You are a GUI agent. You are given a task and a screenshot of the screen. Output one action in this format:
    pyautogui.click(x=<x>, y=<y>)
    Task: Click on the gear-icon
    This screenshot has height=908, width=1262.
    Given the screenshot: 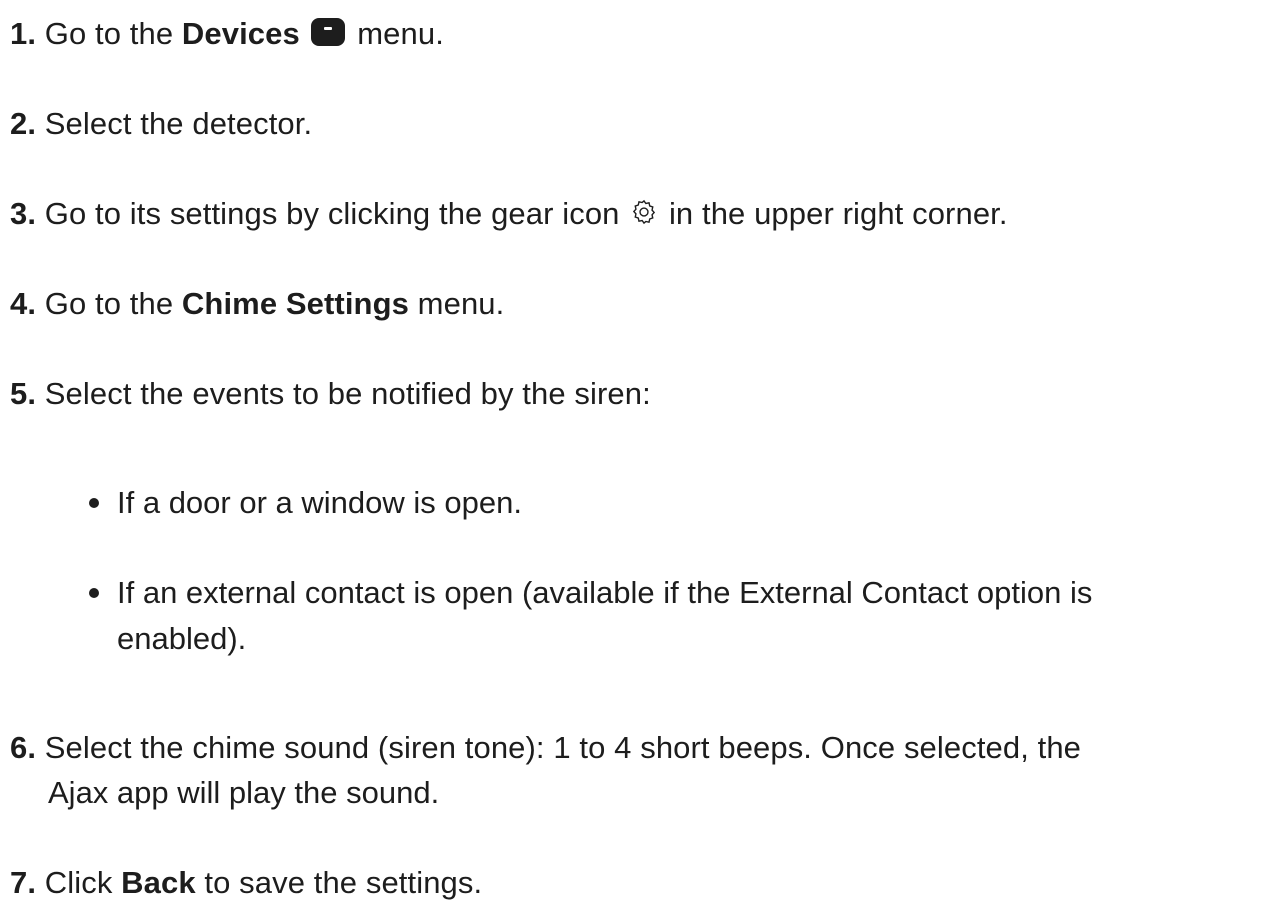 What is the action you would take?
    pyautogui.click(x=644, y=212)
    